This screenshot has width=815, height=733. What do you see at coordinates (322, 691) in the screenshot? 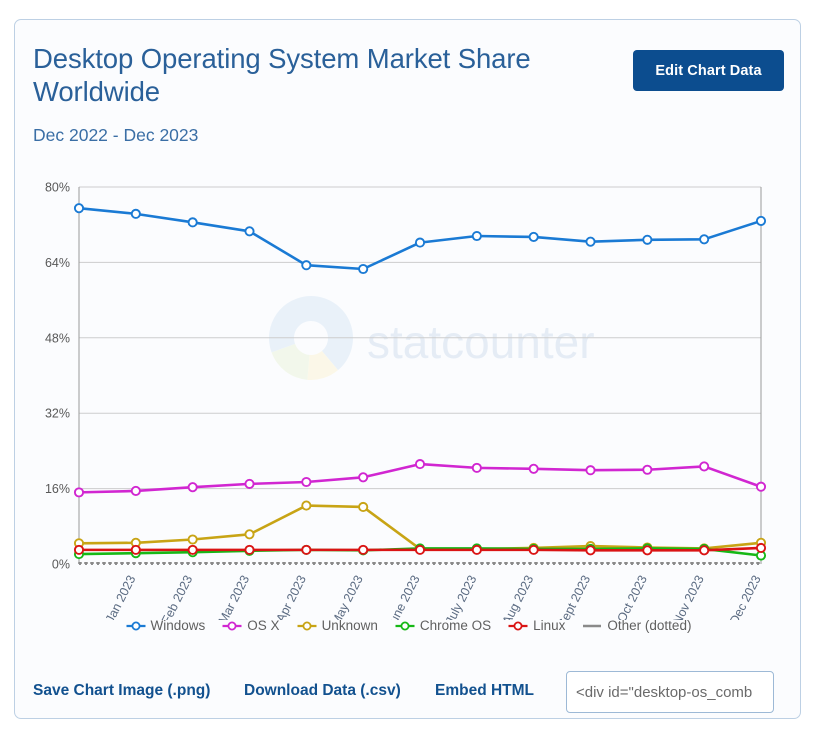
I see `download-data-link: Download Data (.csv)` at bounding box center [322, 691].